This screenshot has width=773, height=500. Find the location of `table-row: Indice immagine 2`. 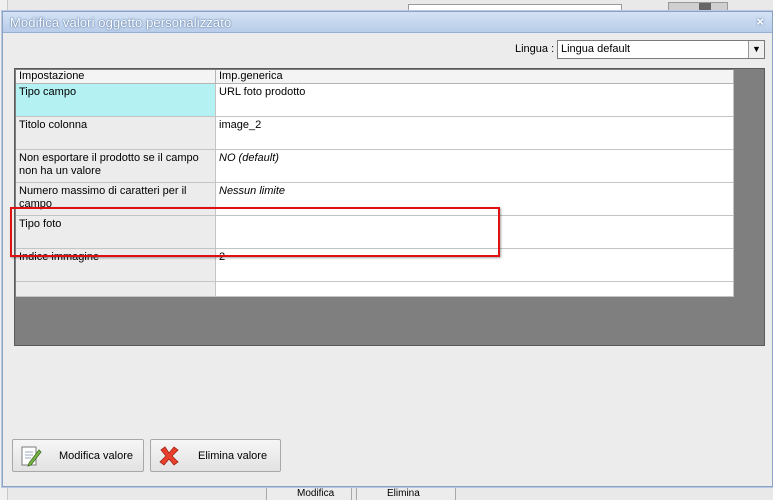

table-row: Indice immagine 2 is located at coordinates (375, 265).